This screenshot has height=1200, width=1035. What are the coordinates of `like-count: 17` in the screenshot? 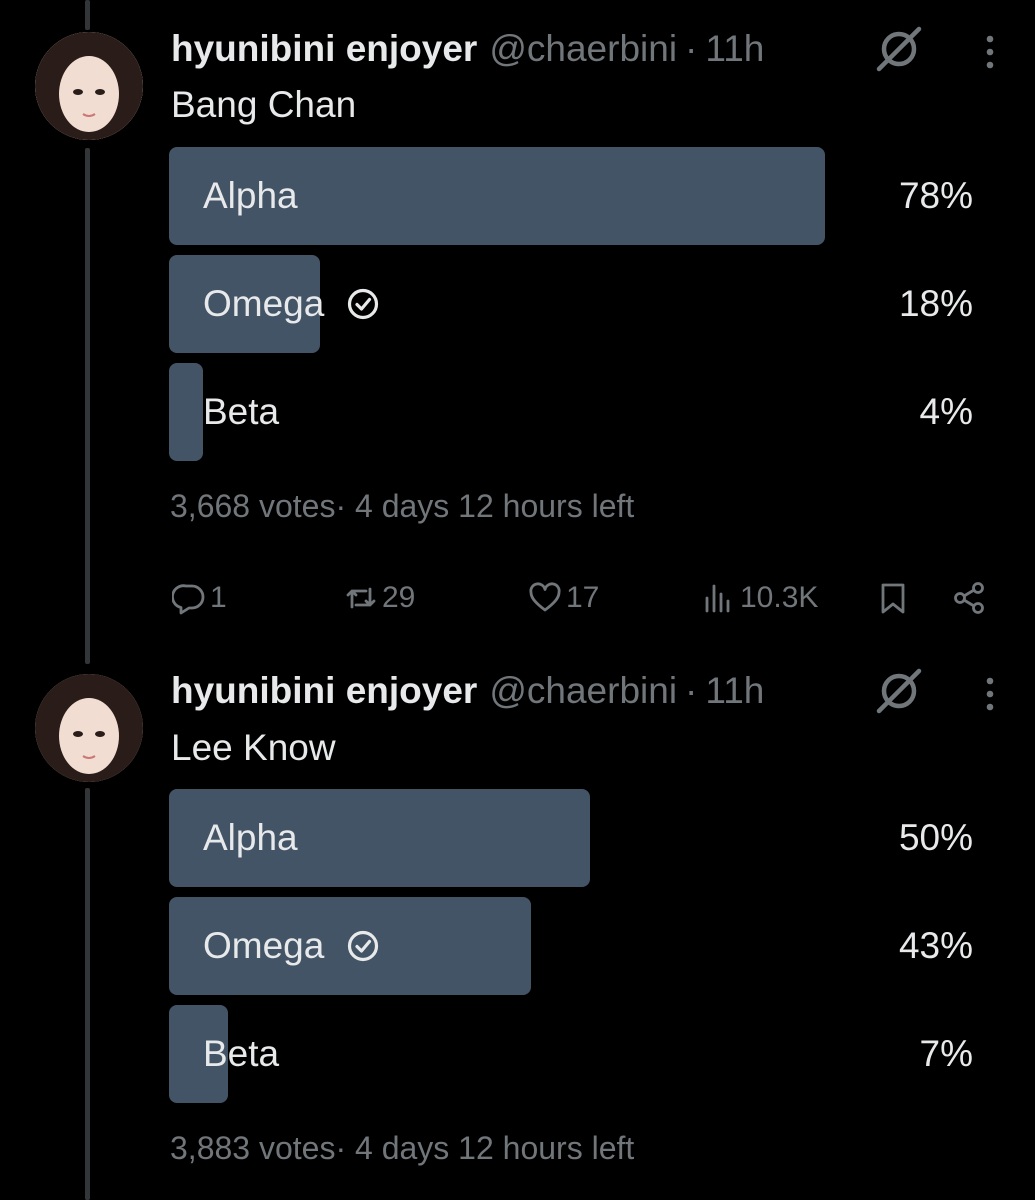 It's located at (583, 597).